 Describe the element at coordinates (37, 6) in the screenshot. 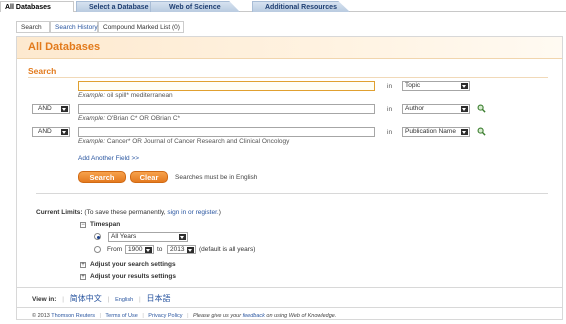

I see `tab-all-databases: All Databases` at that location.